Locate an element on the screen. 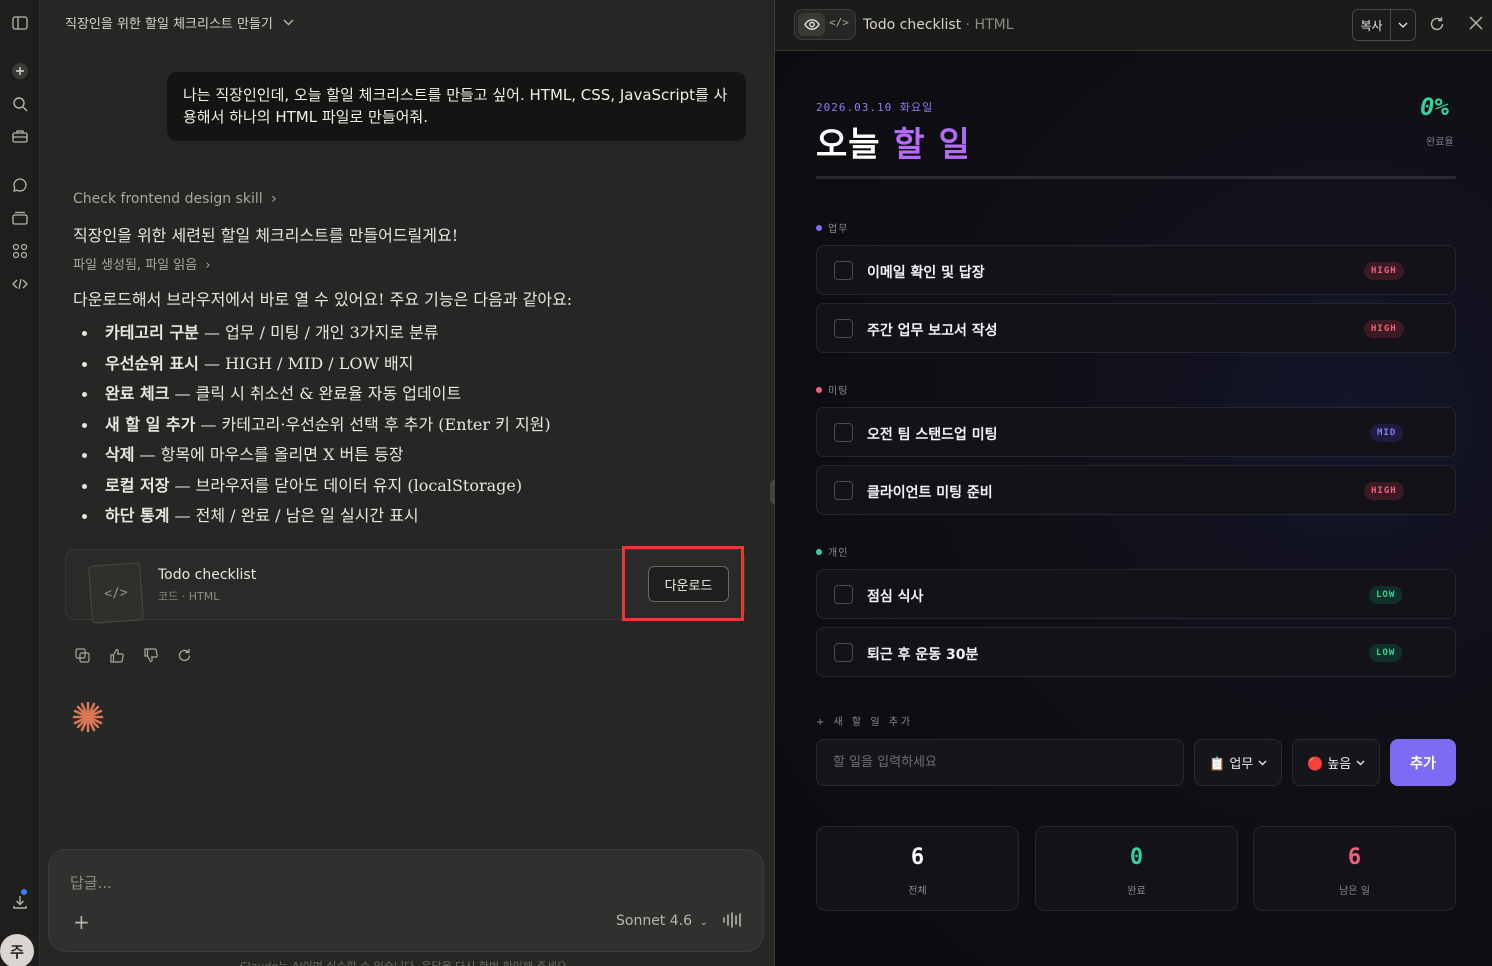  feature-text: — HIGH / MID / LOW 배지 is located at coordinates (306, 363).